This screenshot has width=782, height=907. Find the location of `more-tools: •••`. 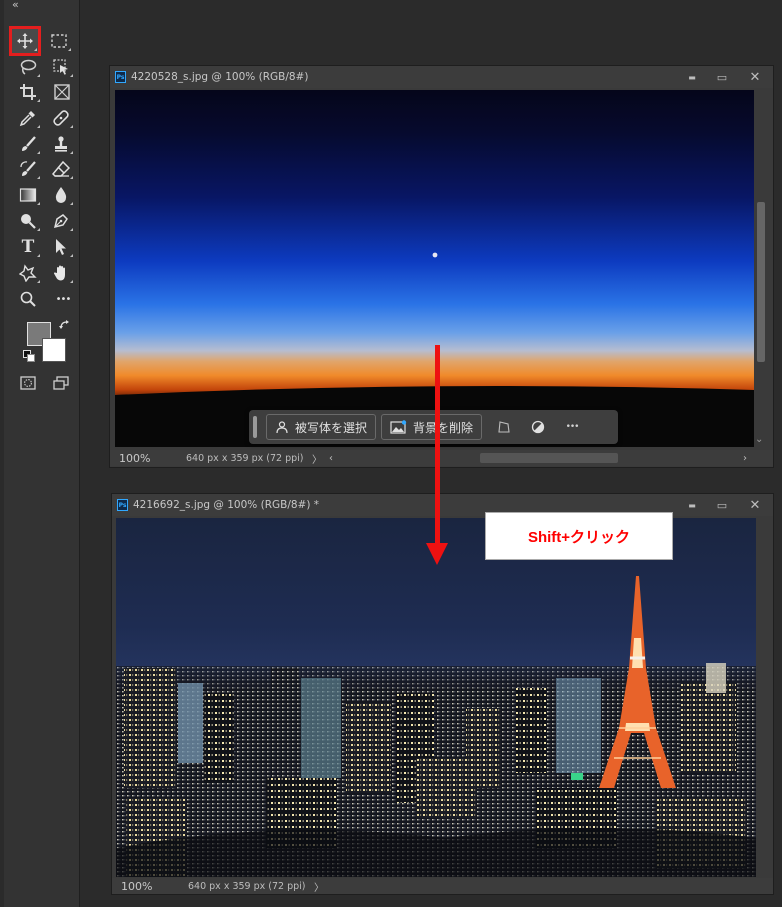

more-tools: ••• is located at coordinates (63, 299).